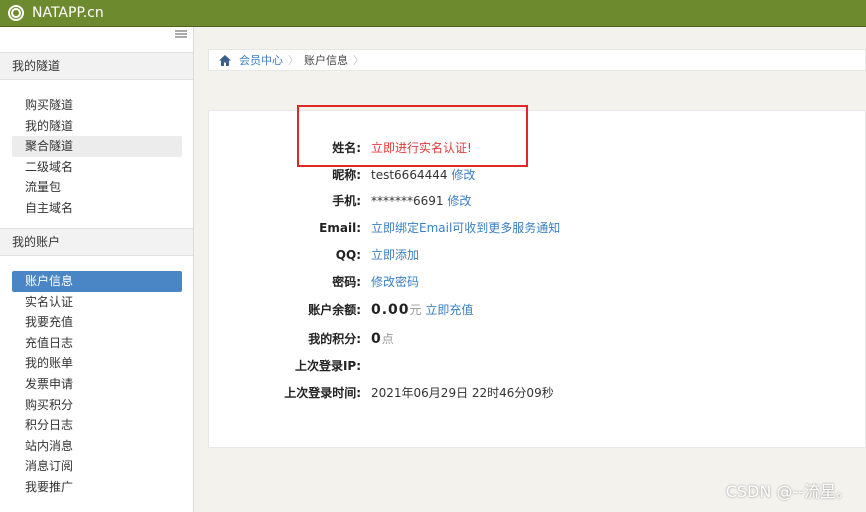 This screenshot has width=866, height=512. I want to click on row-last-login: 上次登录时间: 2021年06月29日 22时46分09秒, so click(537, 393).